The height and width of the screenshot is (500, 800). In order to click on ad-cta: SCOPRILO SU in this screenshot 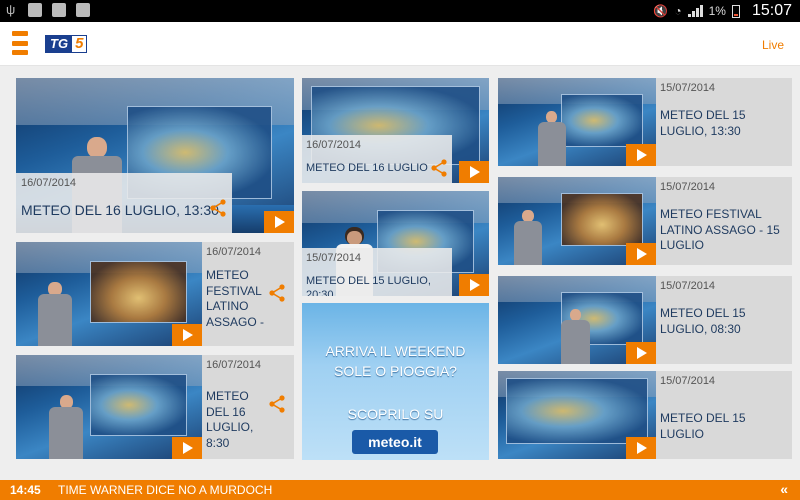, I will do `click(395, 414)`.